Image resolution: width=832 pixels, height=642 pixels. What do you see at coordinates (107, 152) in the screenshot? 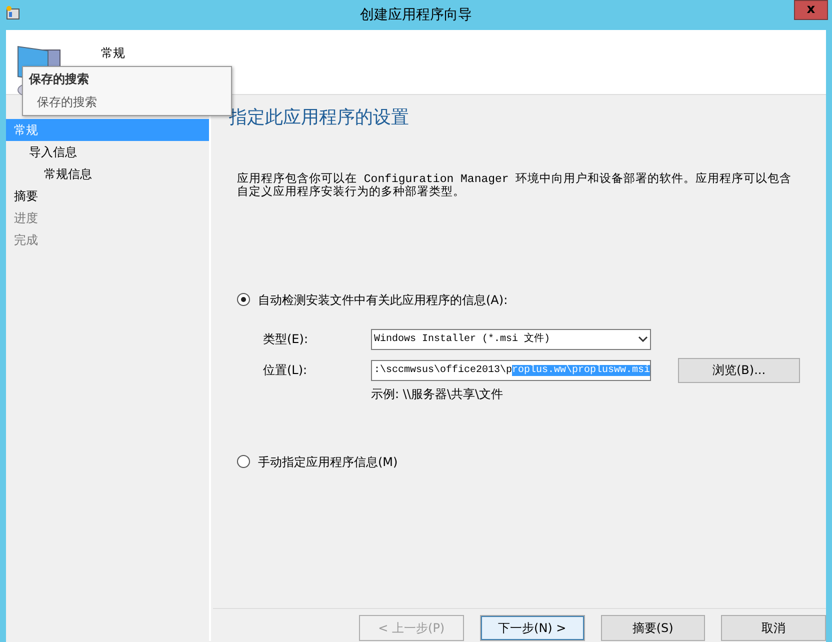
I see `nav-item: 导入信息` at bounding box center [107, 152].